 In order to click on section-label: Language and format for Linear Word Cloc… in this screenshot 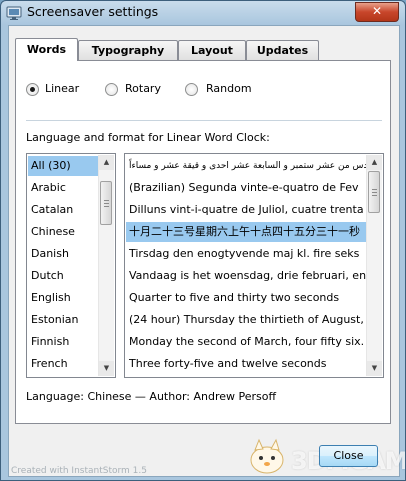, I will do `click(148, 137)`.